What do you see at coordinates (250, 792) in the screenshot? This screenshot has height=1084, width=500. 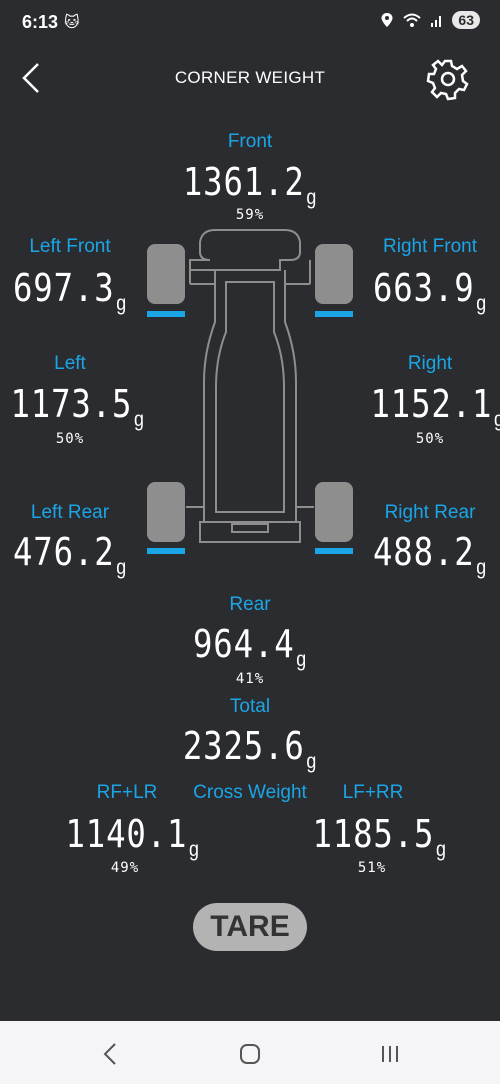 I see `cross-weight-title: Cross Weight` at bounding box center [250, 792].